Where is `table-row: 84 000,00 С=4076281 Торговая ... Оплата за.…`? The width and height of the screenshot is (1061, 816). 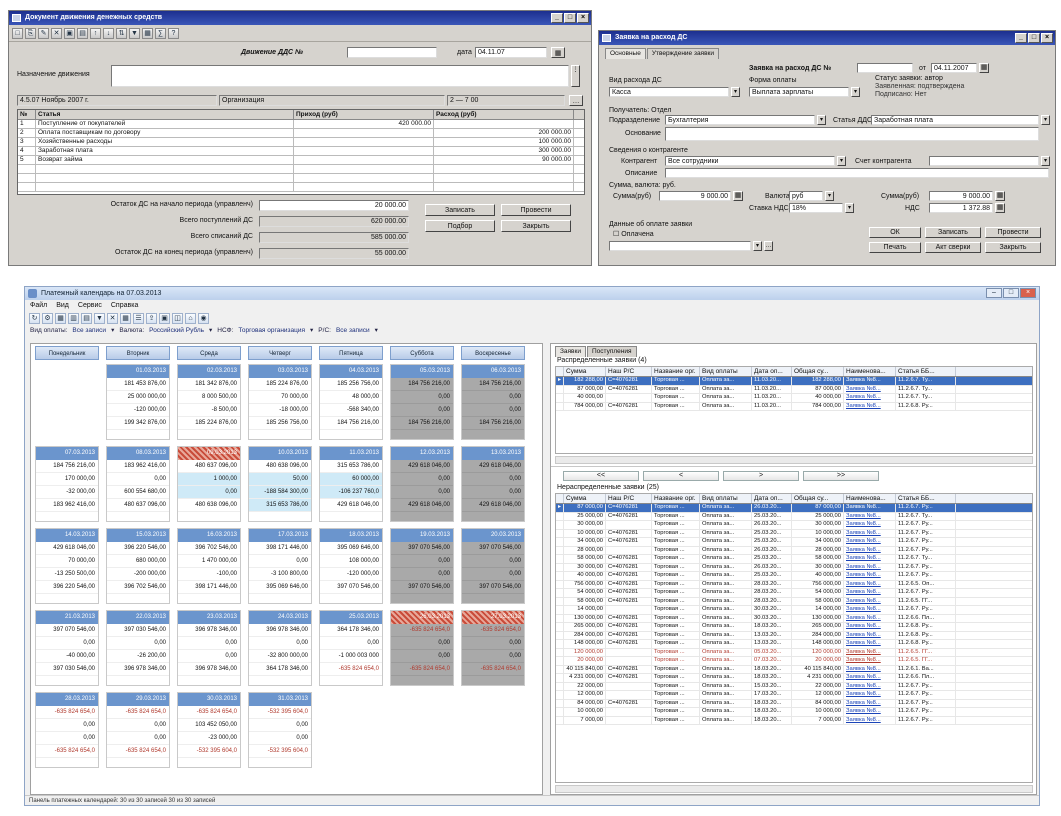
table-row: 84 000,00 С=4076281 Торговая ... Оплата за.… is located at coordinates (794, 703).